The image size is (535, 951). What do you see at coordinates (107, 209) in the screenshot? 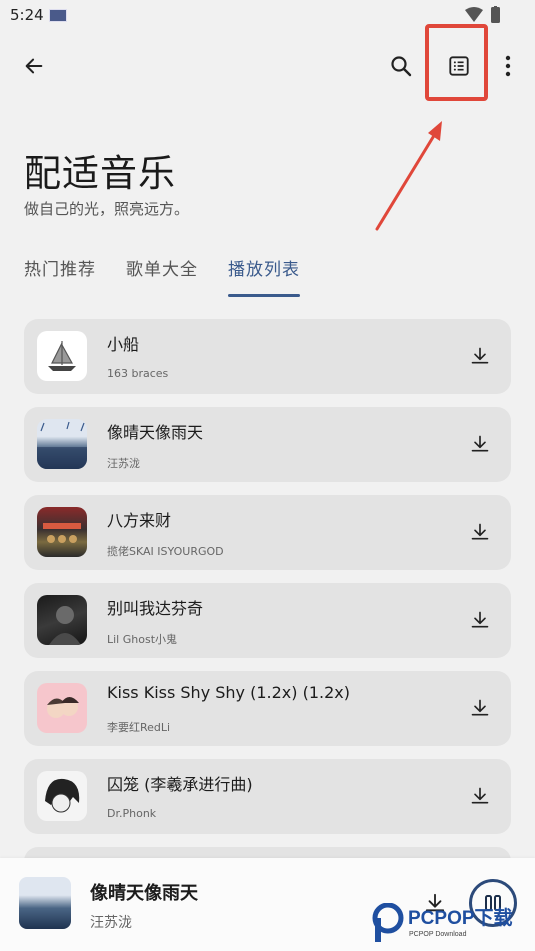
I see `page-subtitle: 做自己的光，照亮远方。` at bounding box center [107, 209].